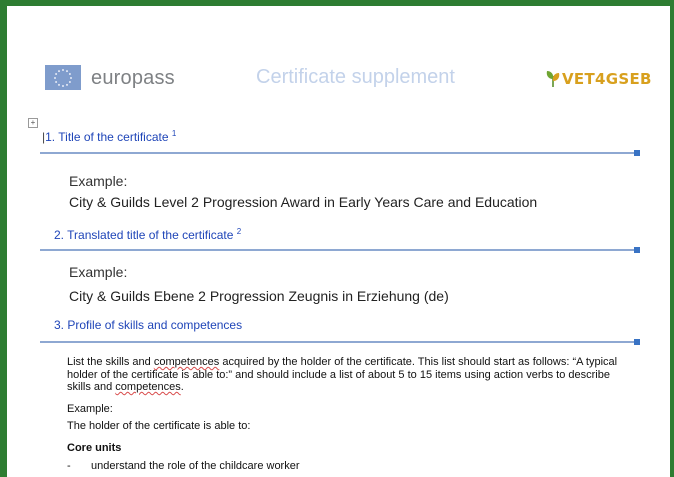  Describe the element at coordinates (98, 181) in the screenshot. I see `section-1-example-label: Example:` at that location.